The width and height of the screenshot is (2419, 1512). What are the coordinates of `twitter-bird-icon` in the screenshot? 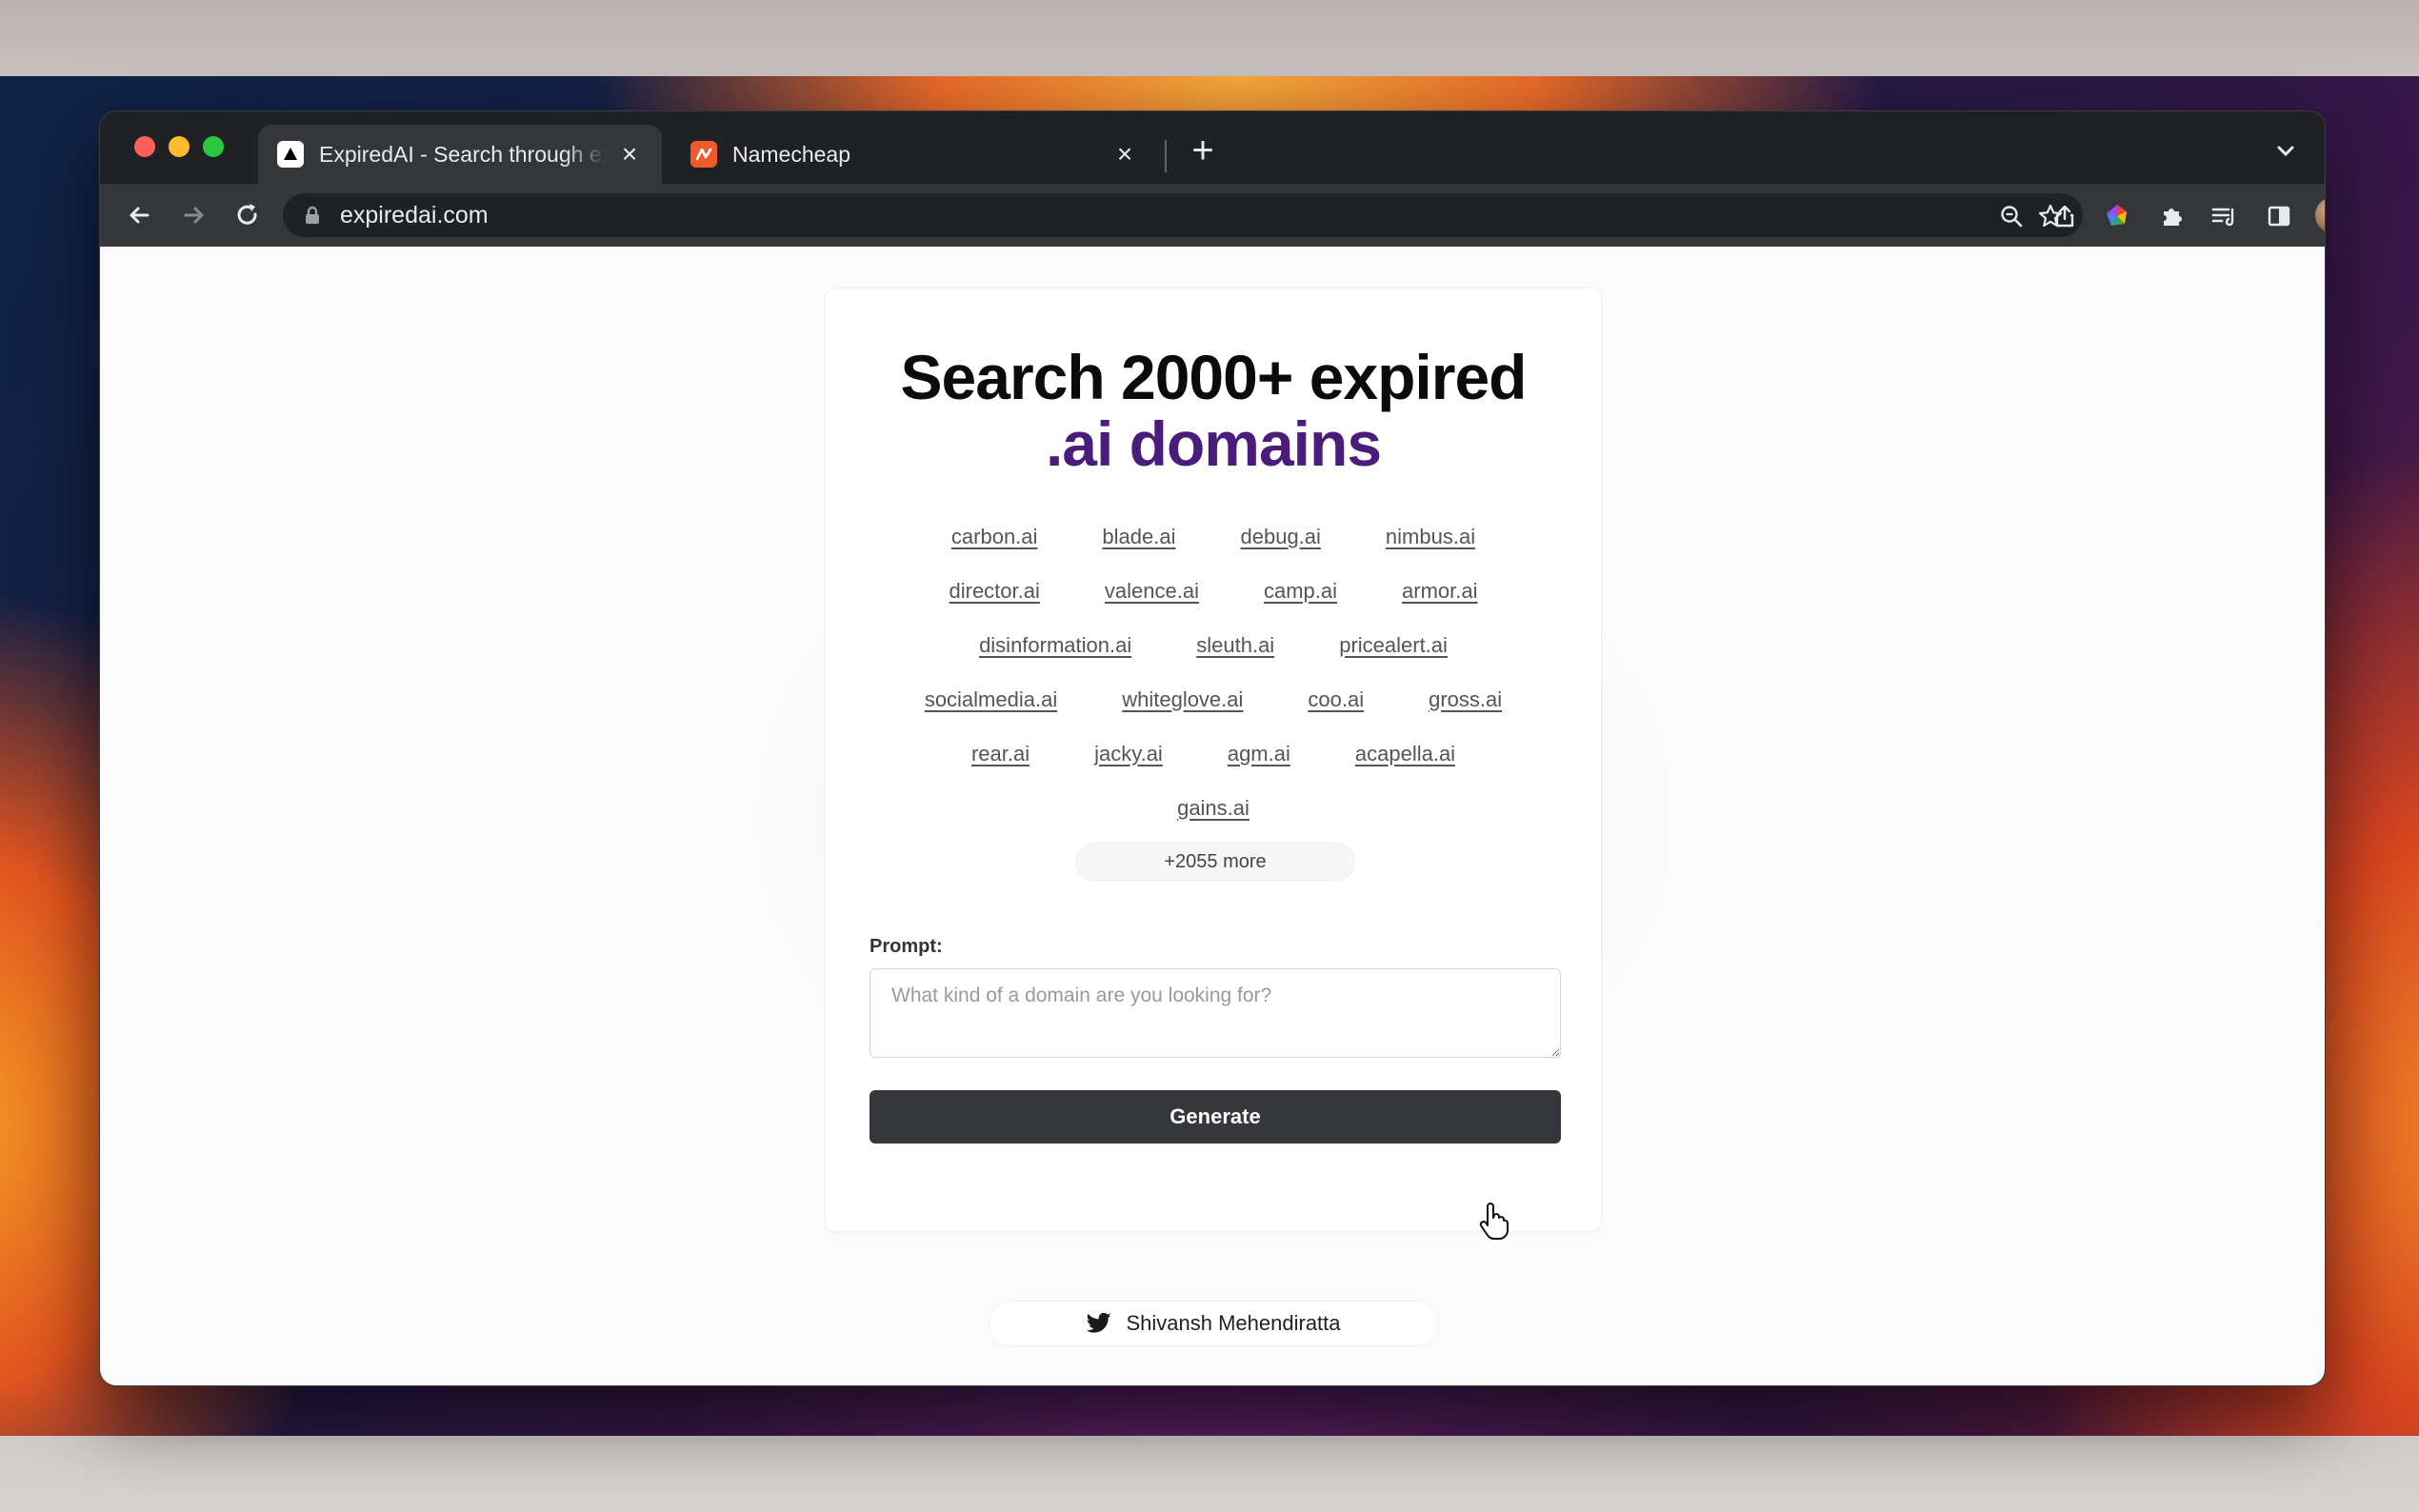 It's located at (1099, 1322).